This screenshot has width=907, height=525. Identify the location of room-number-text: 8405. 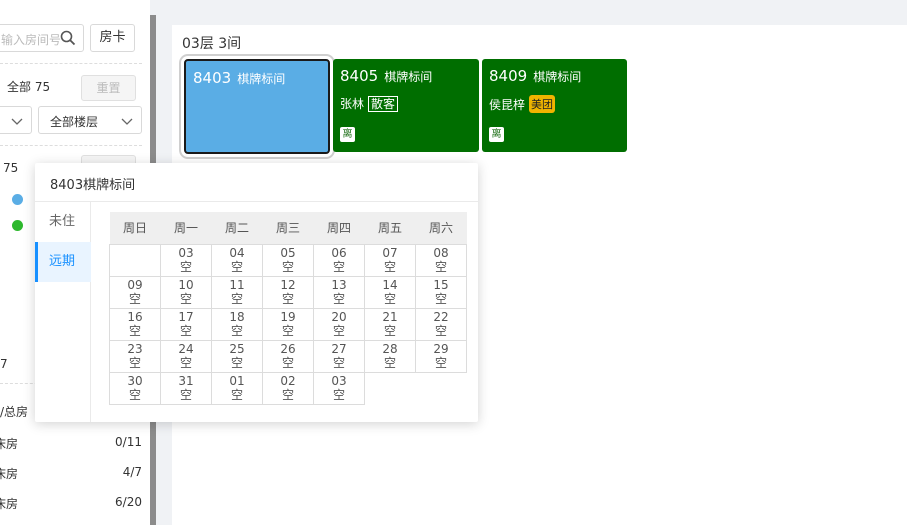
(359, 76).